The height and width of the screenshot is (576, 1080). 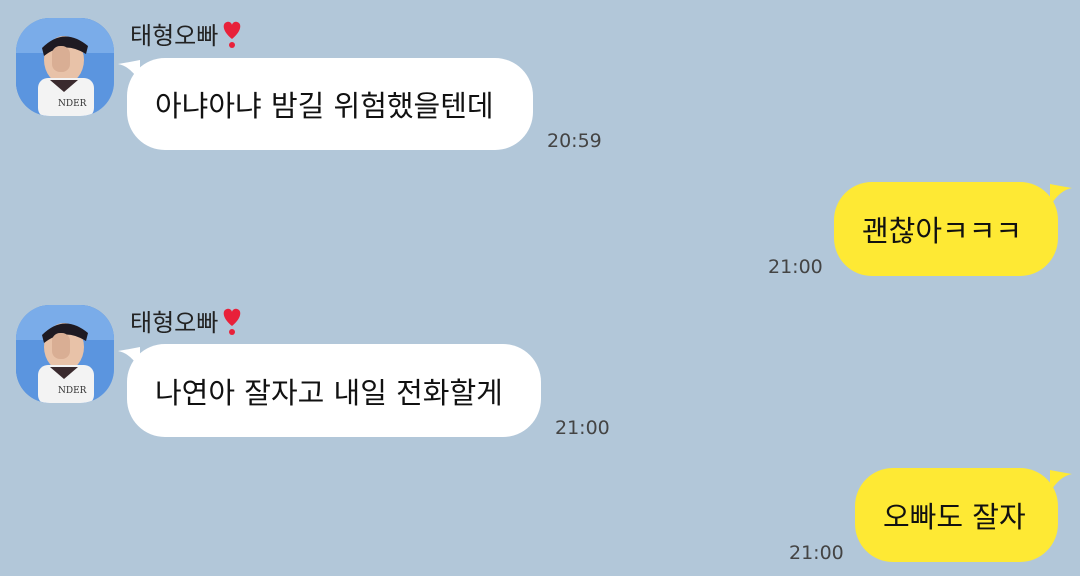 I want to click on message-text: 아냐아냐 밤길 위험했을텐데, so click(x=324, y=106).